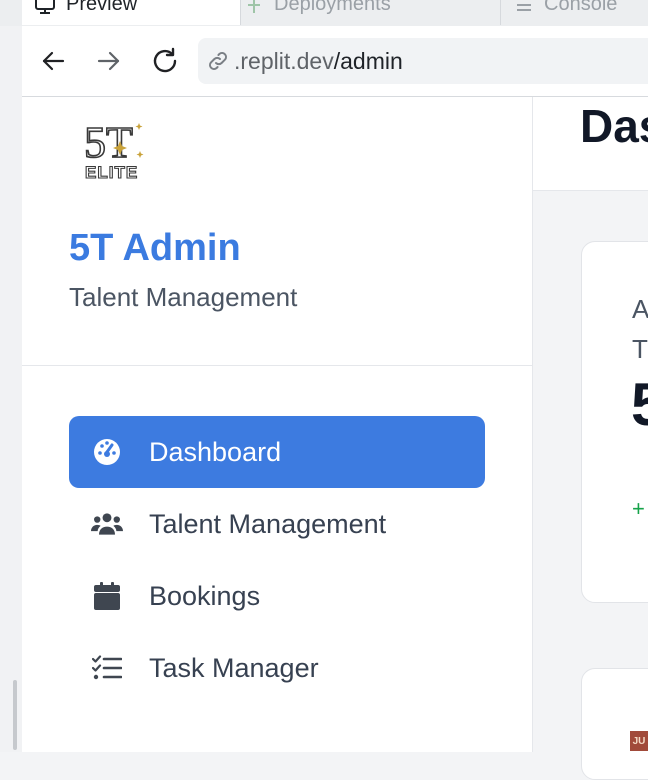  I want to click on forward-button, so click(109, 61).